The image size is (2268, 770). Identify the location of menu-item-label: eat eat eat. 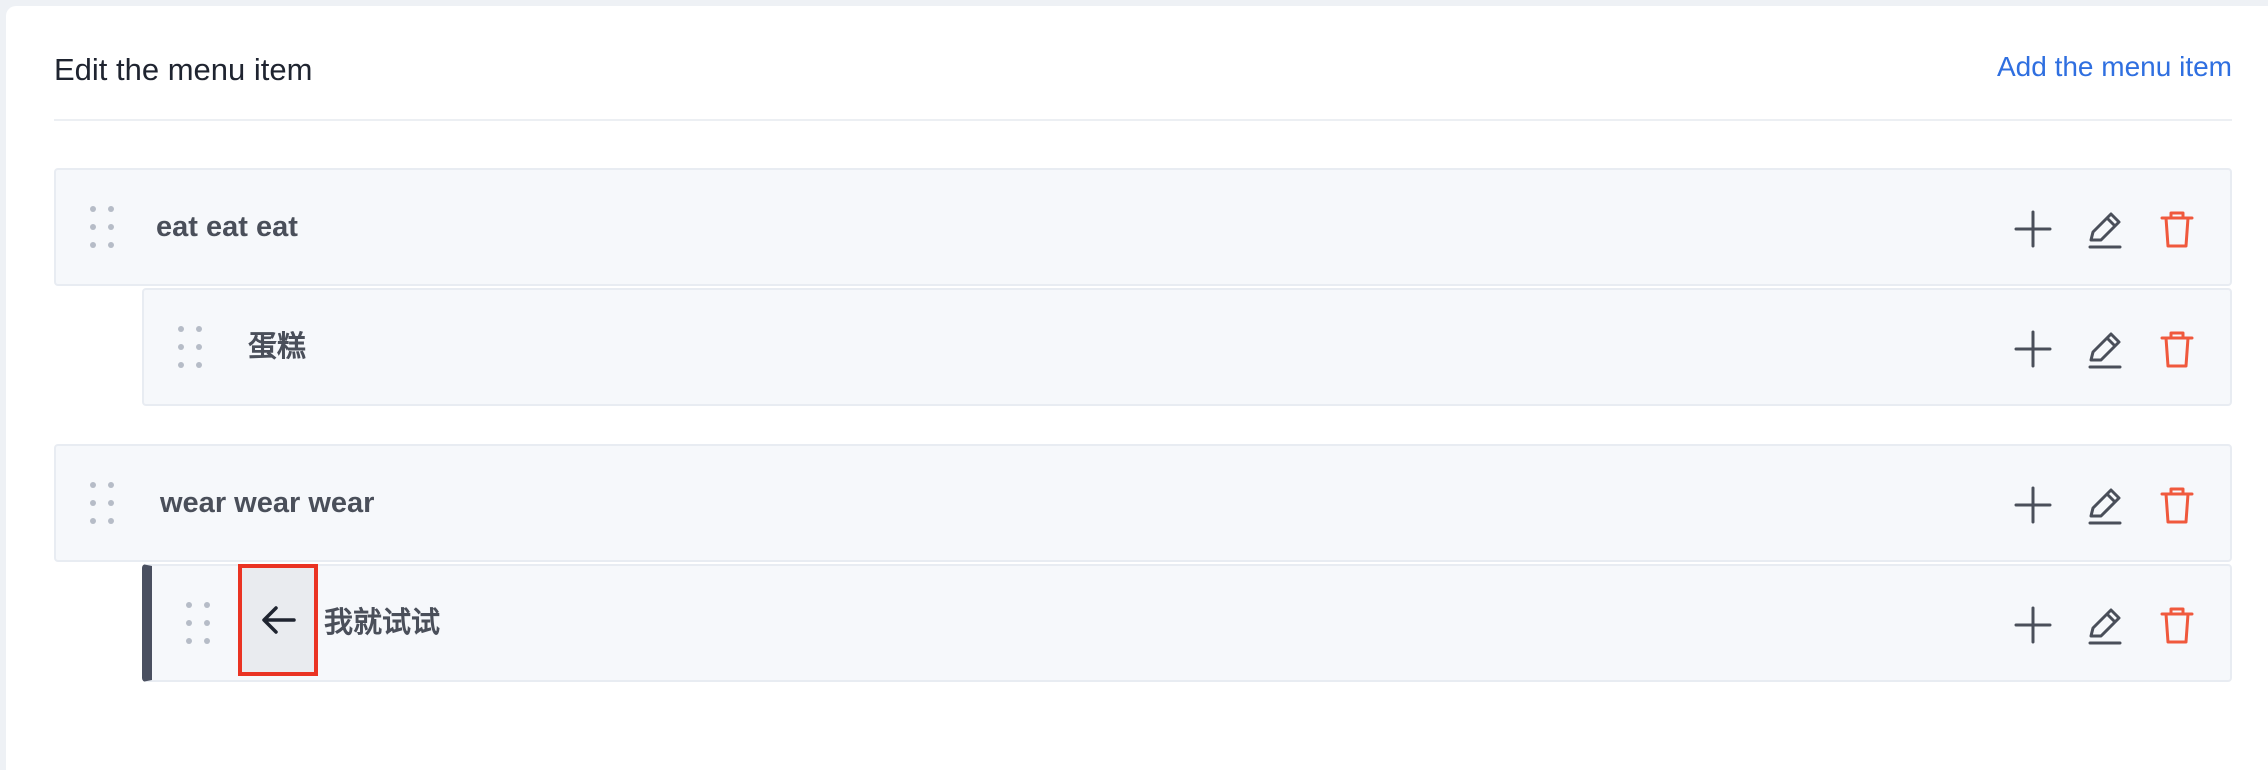
(227, 227).